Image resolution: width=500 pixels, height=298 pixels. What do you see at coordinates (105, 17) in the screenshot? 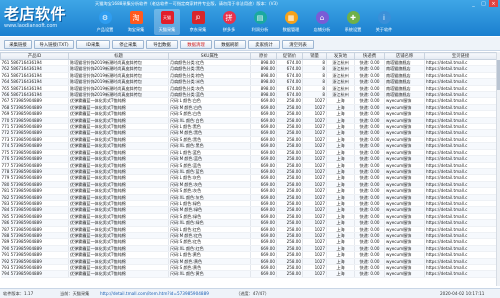
I see `gear-icon: ⚙` at bounding box center [105, 17].